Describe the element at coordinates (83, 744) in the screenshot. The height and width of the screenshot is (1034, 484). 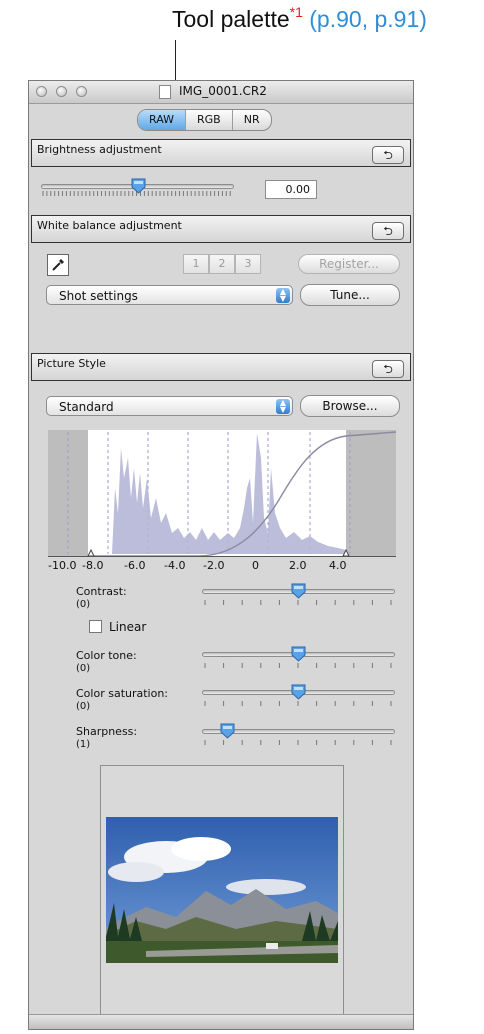
I see `sharpness-value: (1)` at that location.